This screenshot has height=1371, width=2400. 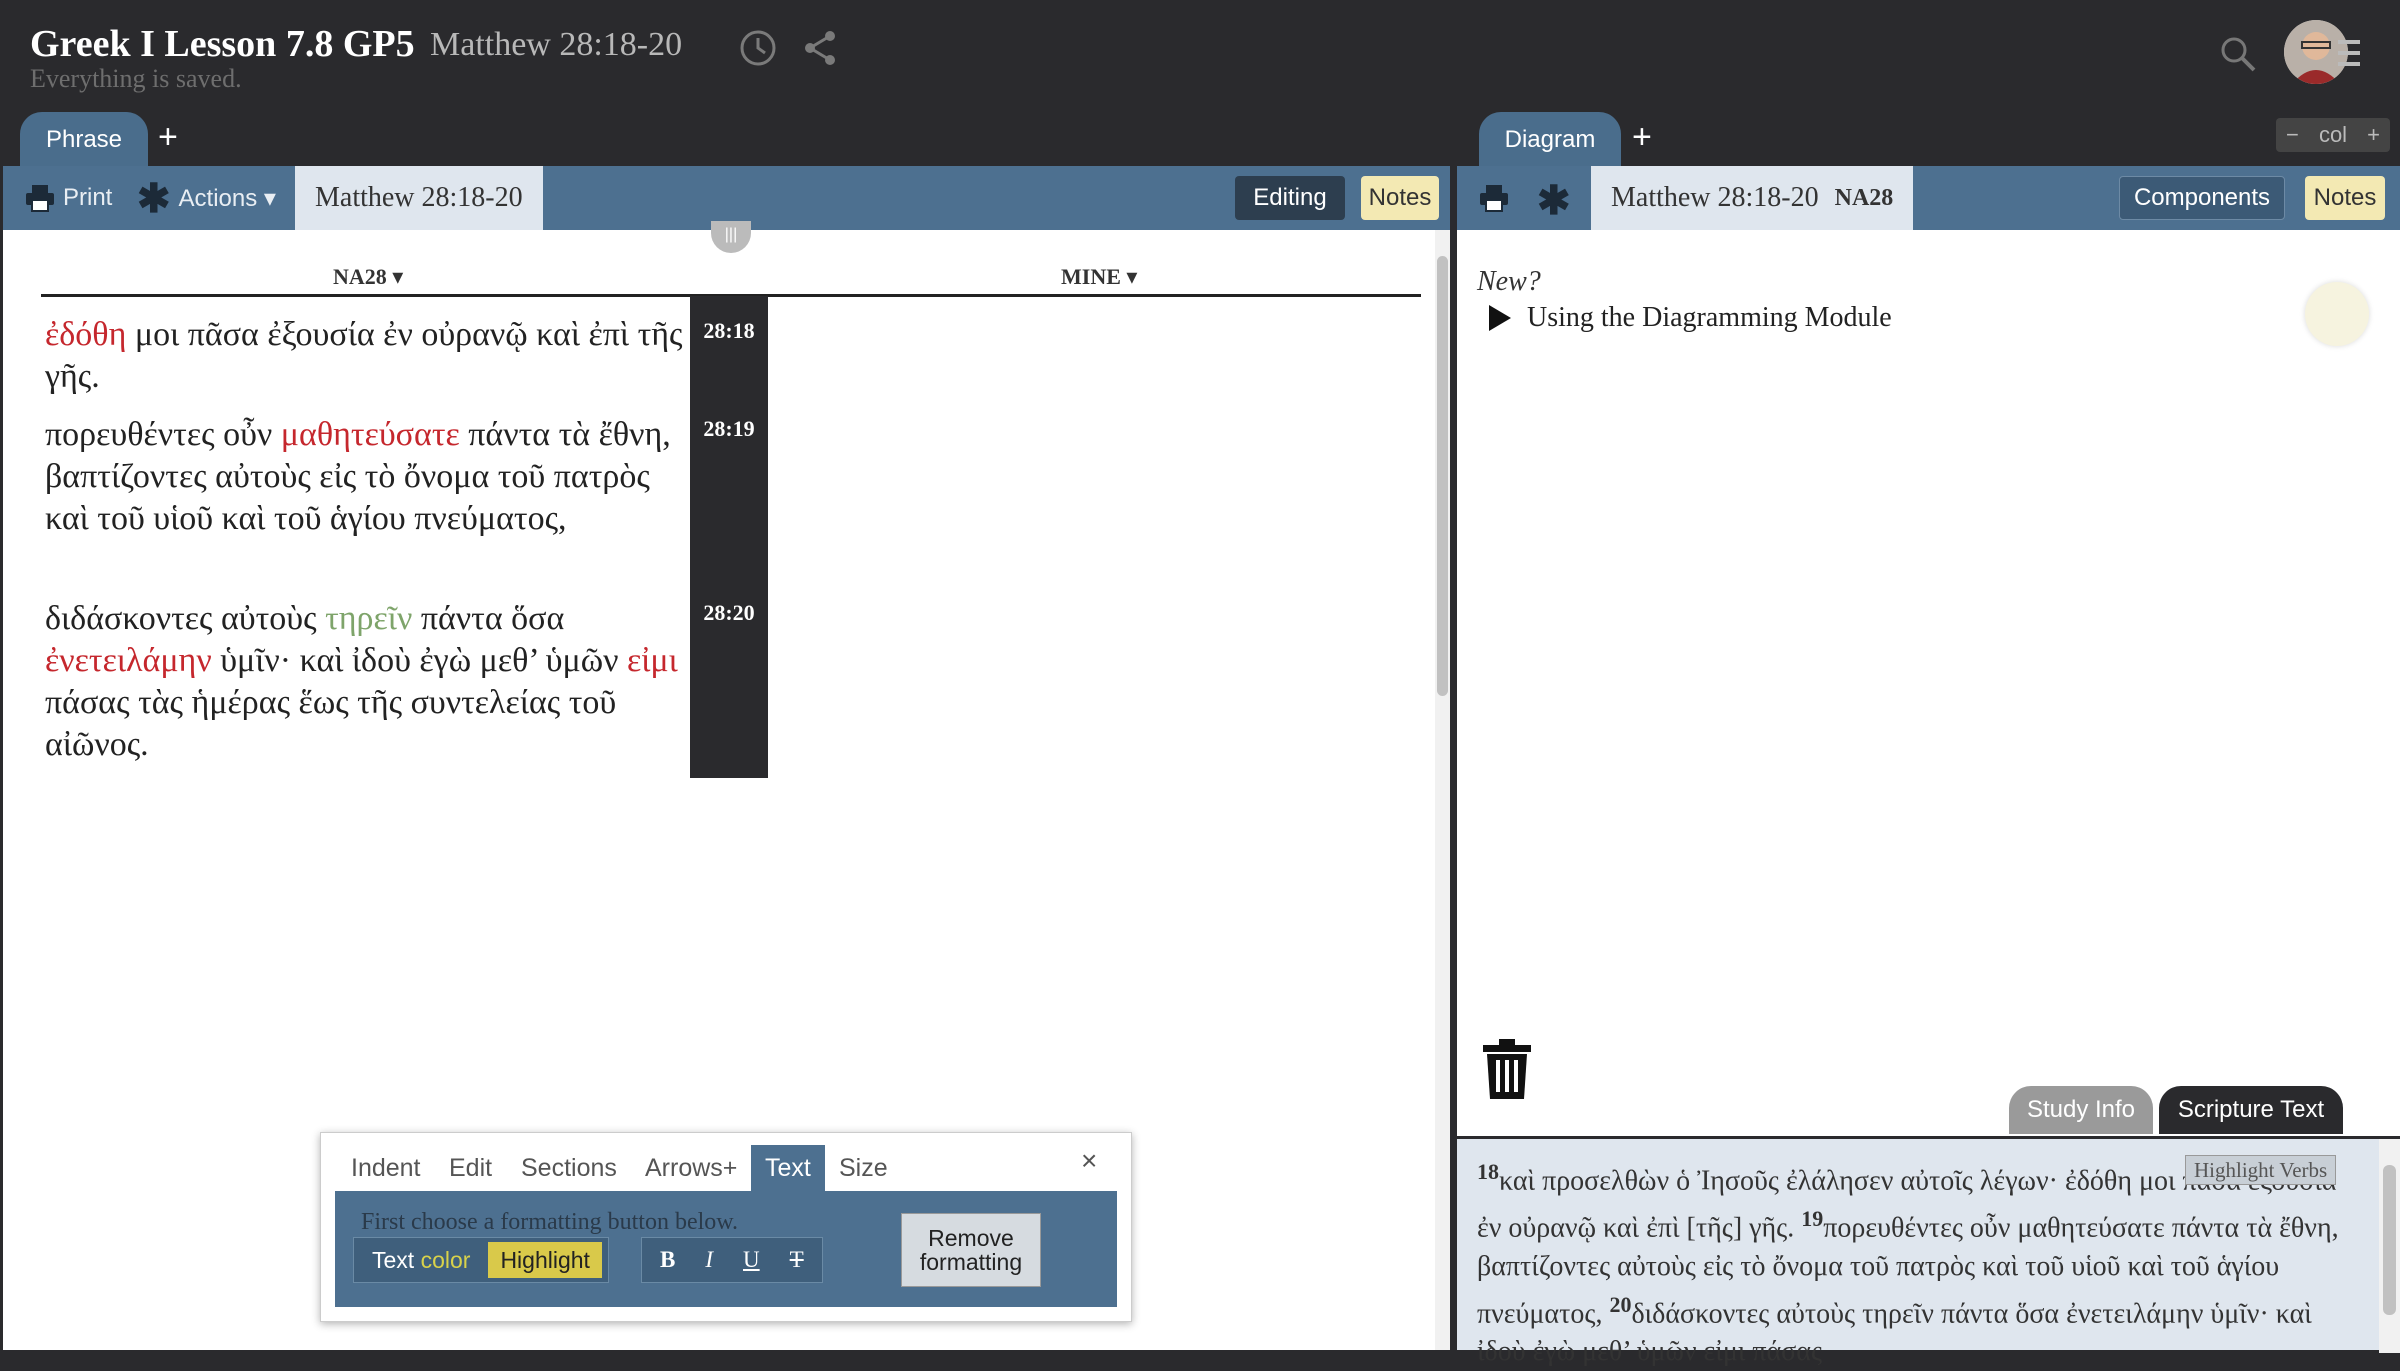 I want to click on highlight-button: Highlight, so click(x=545, y=1260).